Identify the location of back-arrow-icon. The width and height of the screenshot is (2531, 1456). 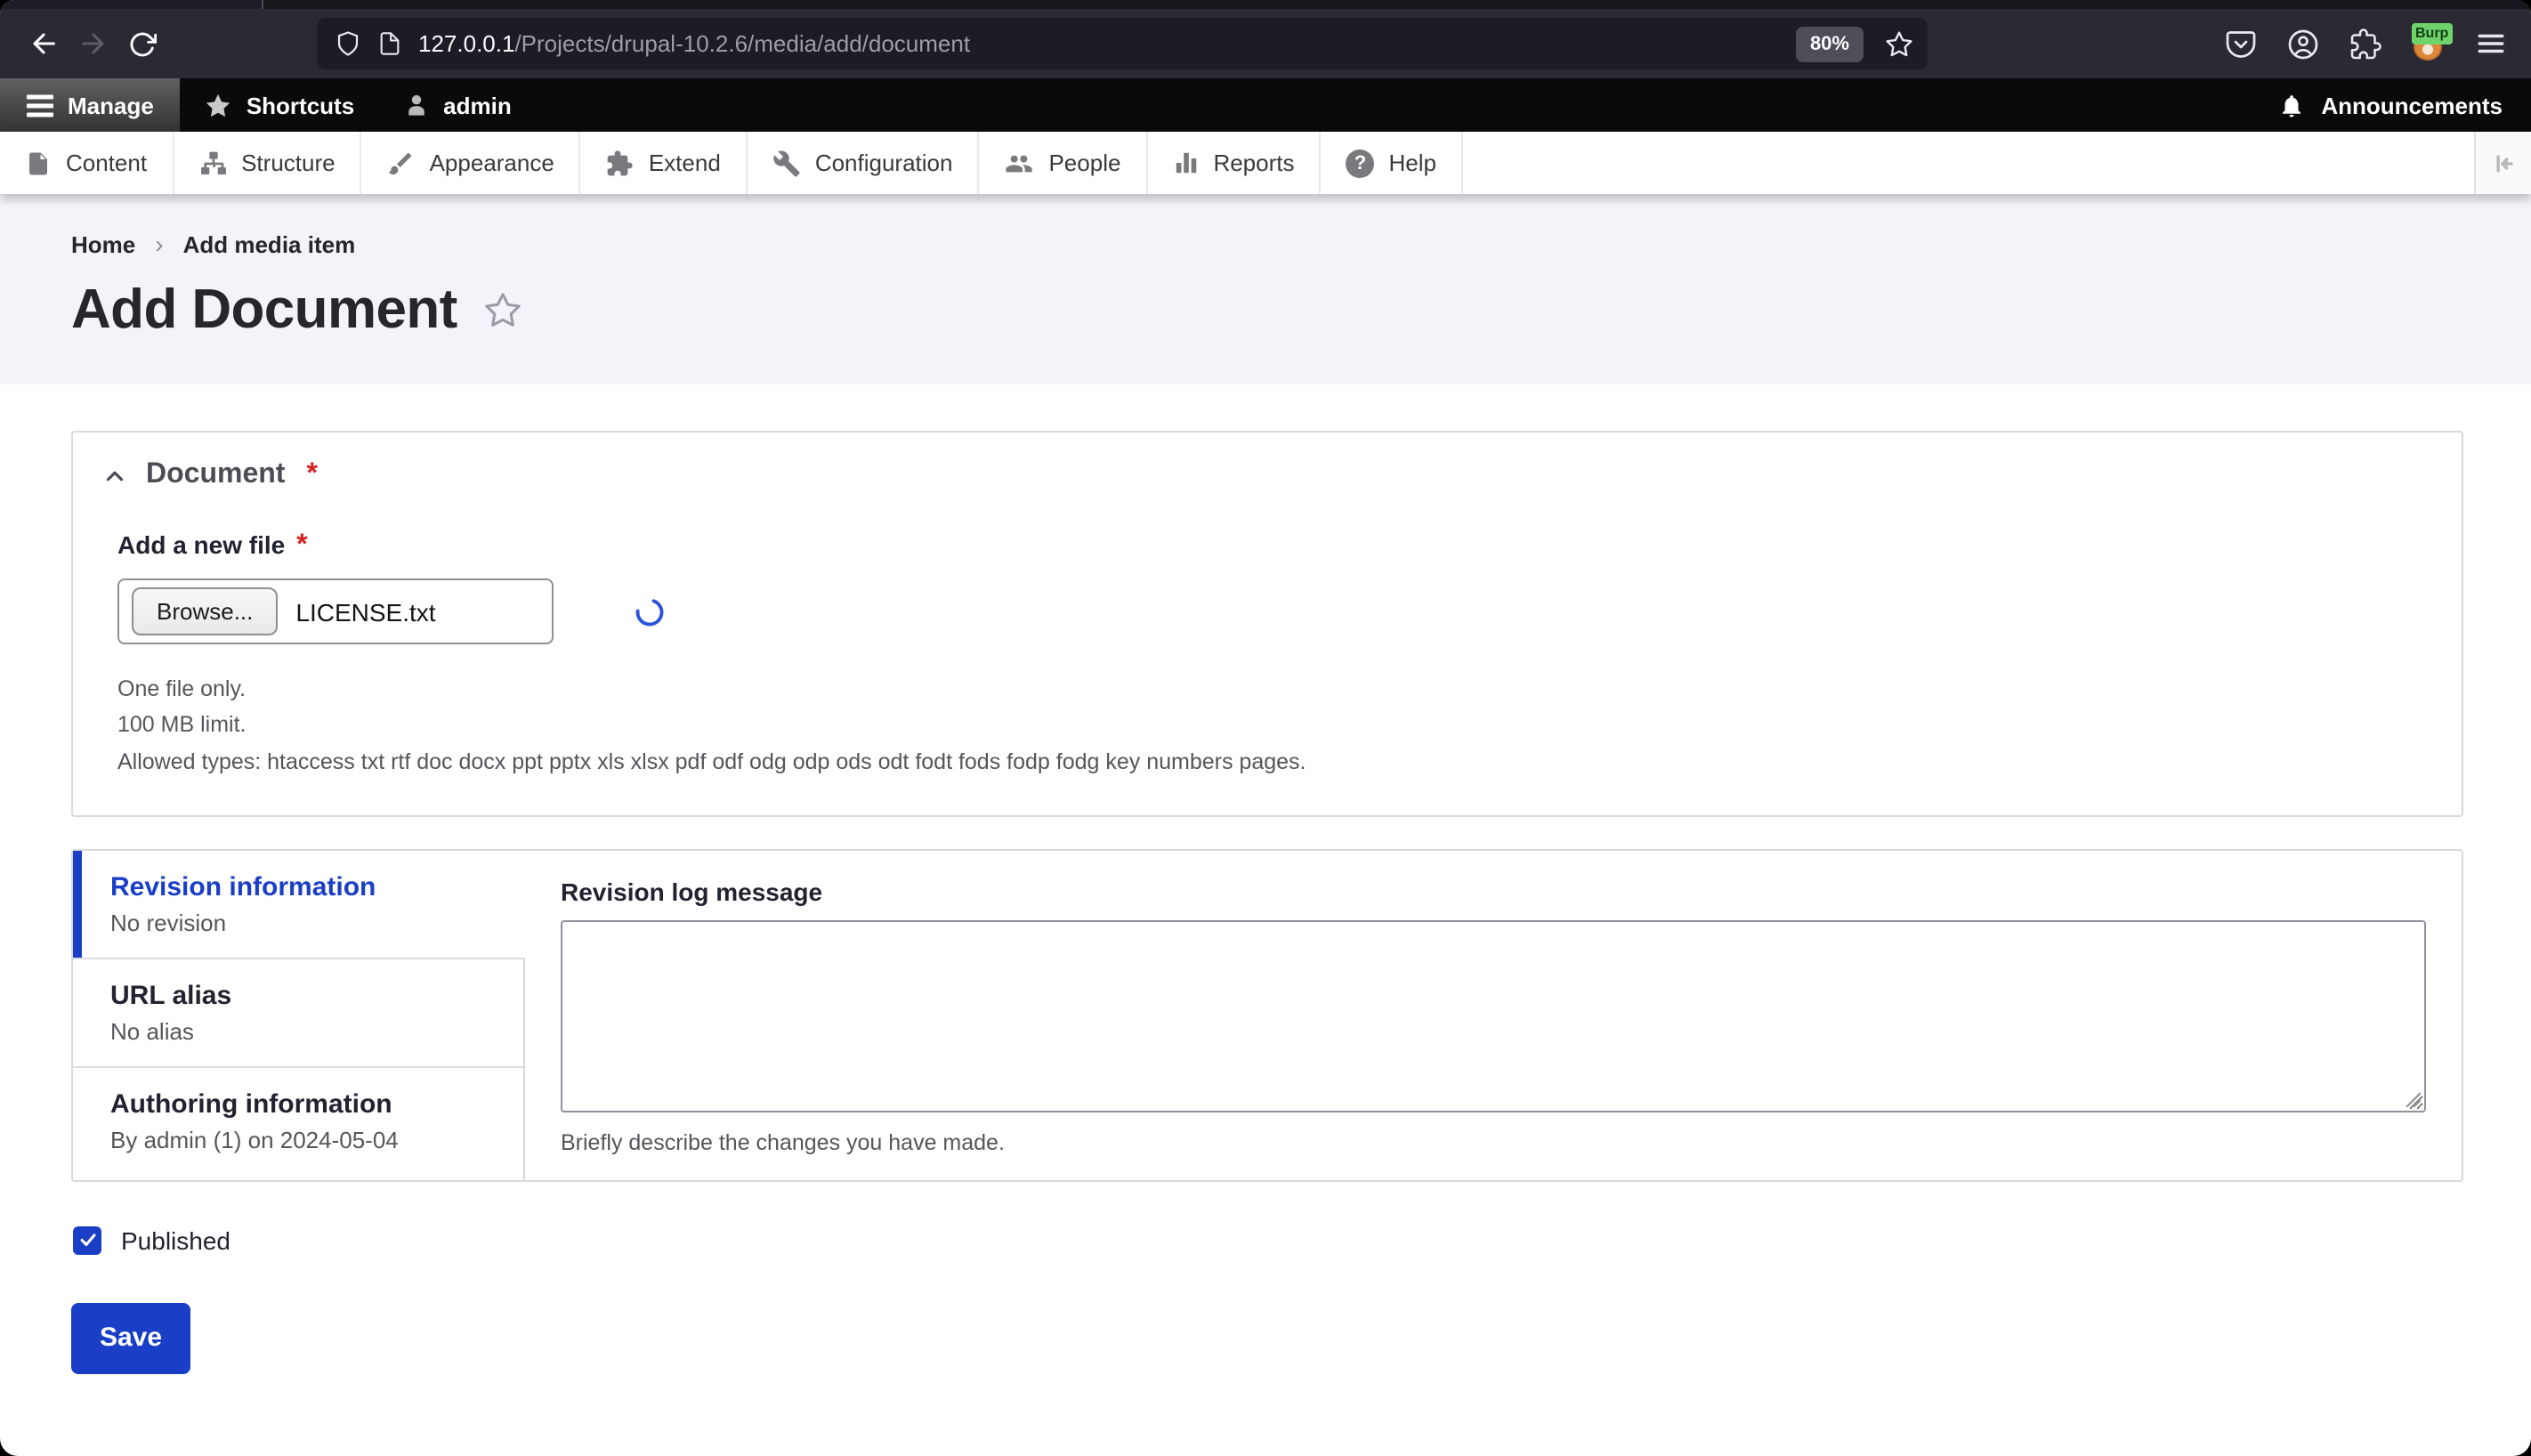
(43, 43).